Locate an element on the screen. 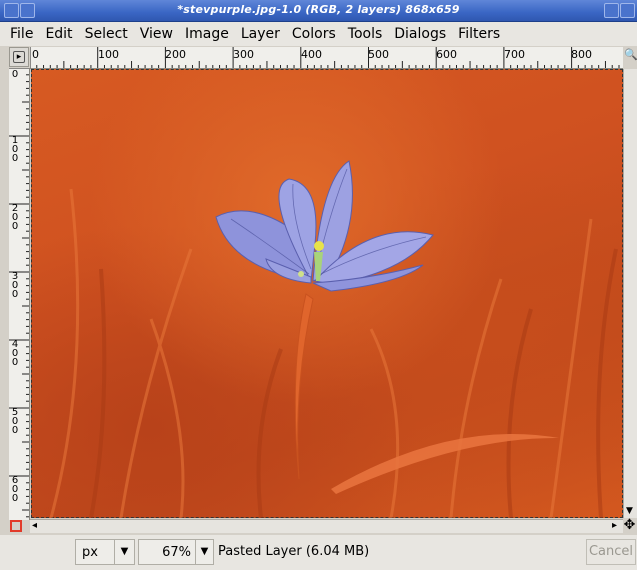 The image size is (637, 570). menu-tools: Tools is located at coordinates (365, 34).